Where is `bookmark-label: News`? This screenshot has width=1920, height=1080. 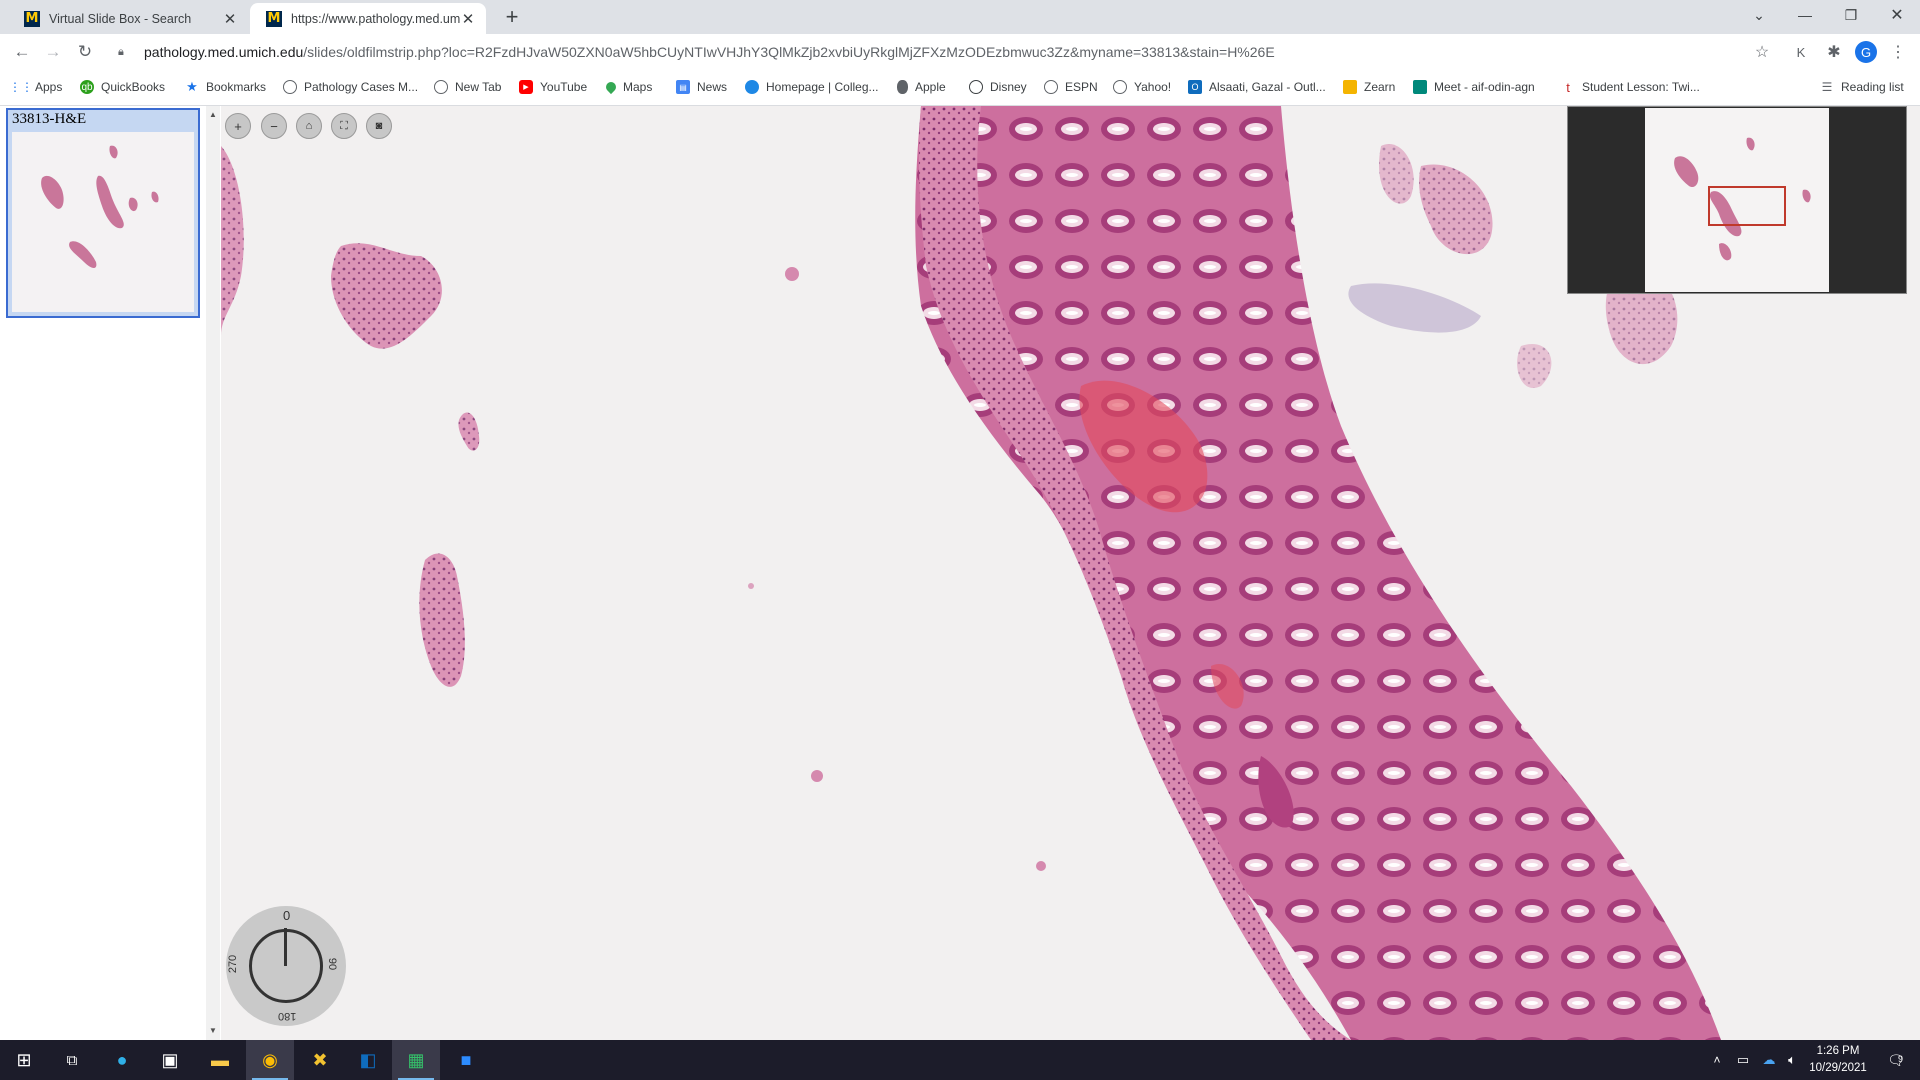 bookmark-label: News is located at coordinates (712, 87).